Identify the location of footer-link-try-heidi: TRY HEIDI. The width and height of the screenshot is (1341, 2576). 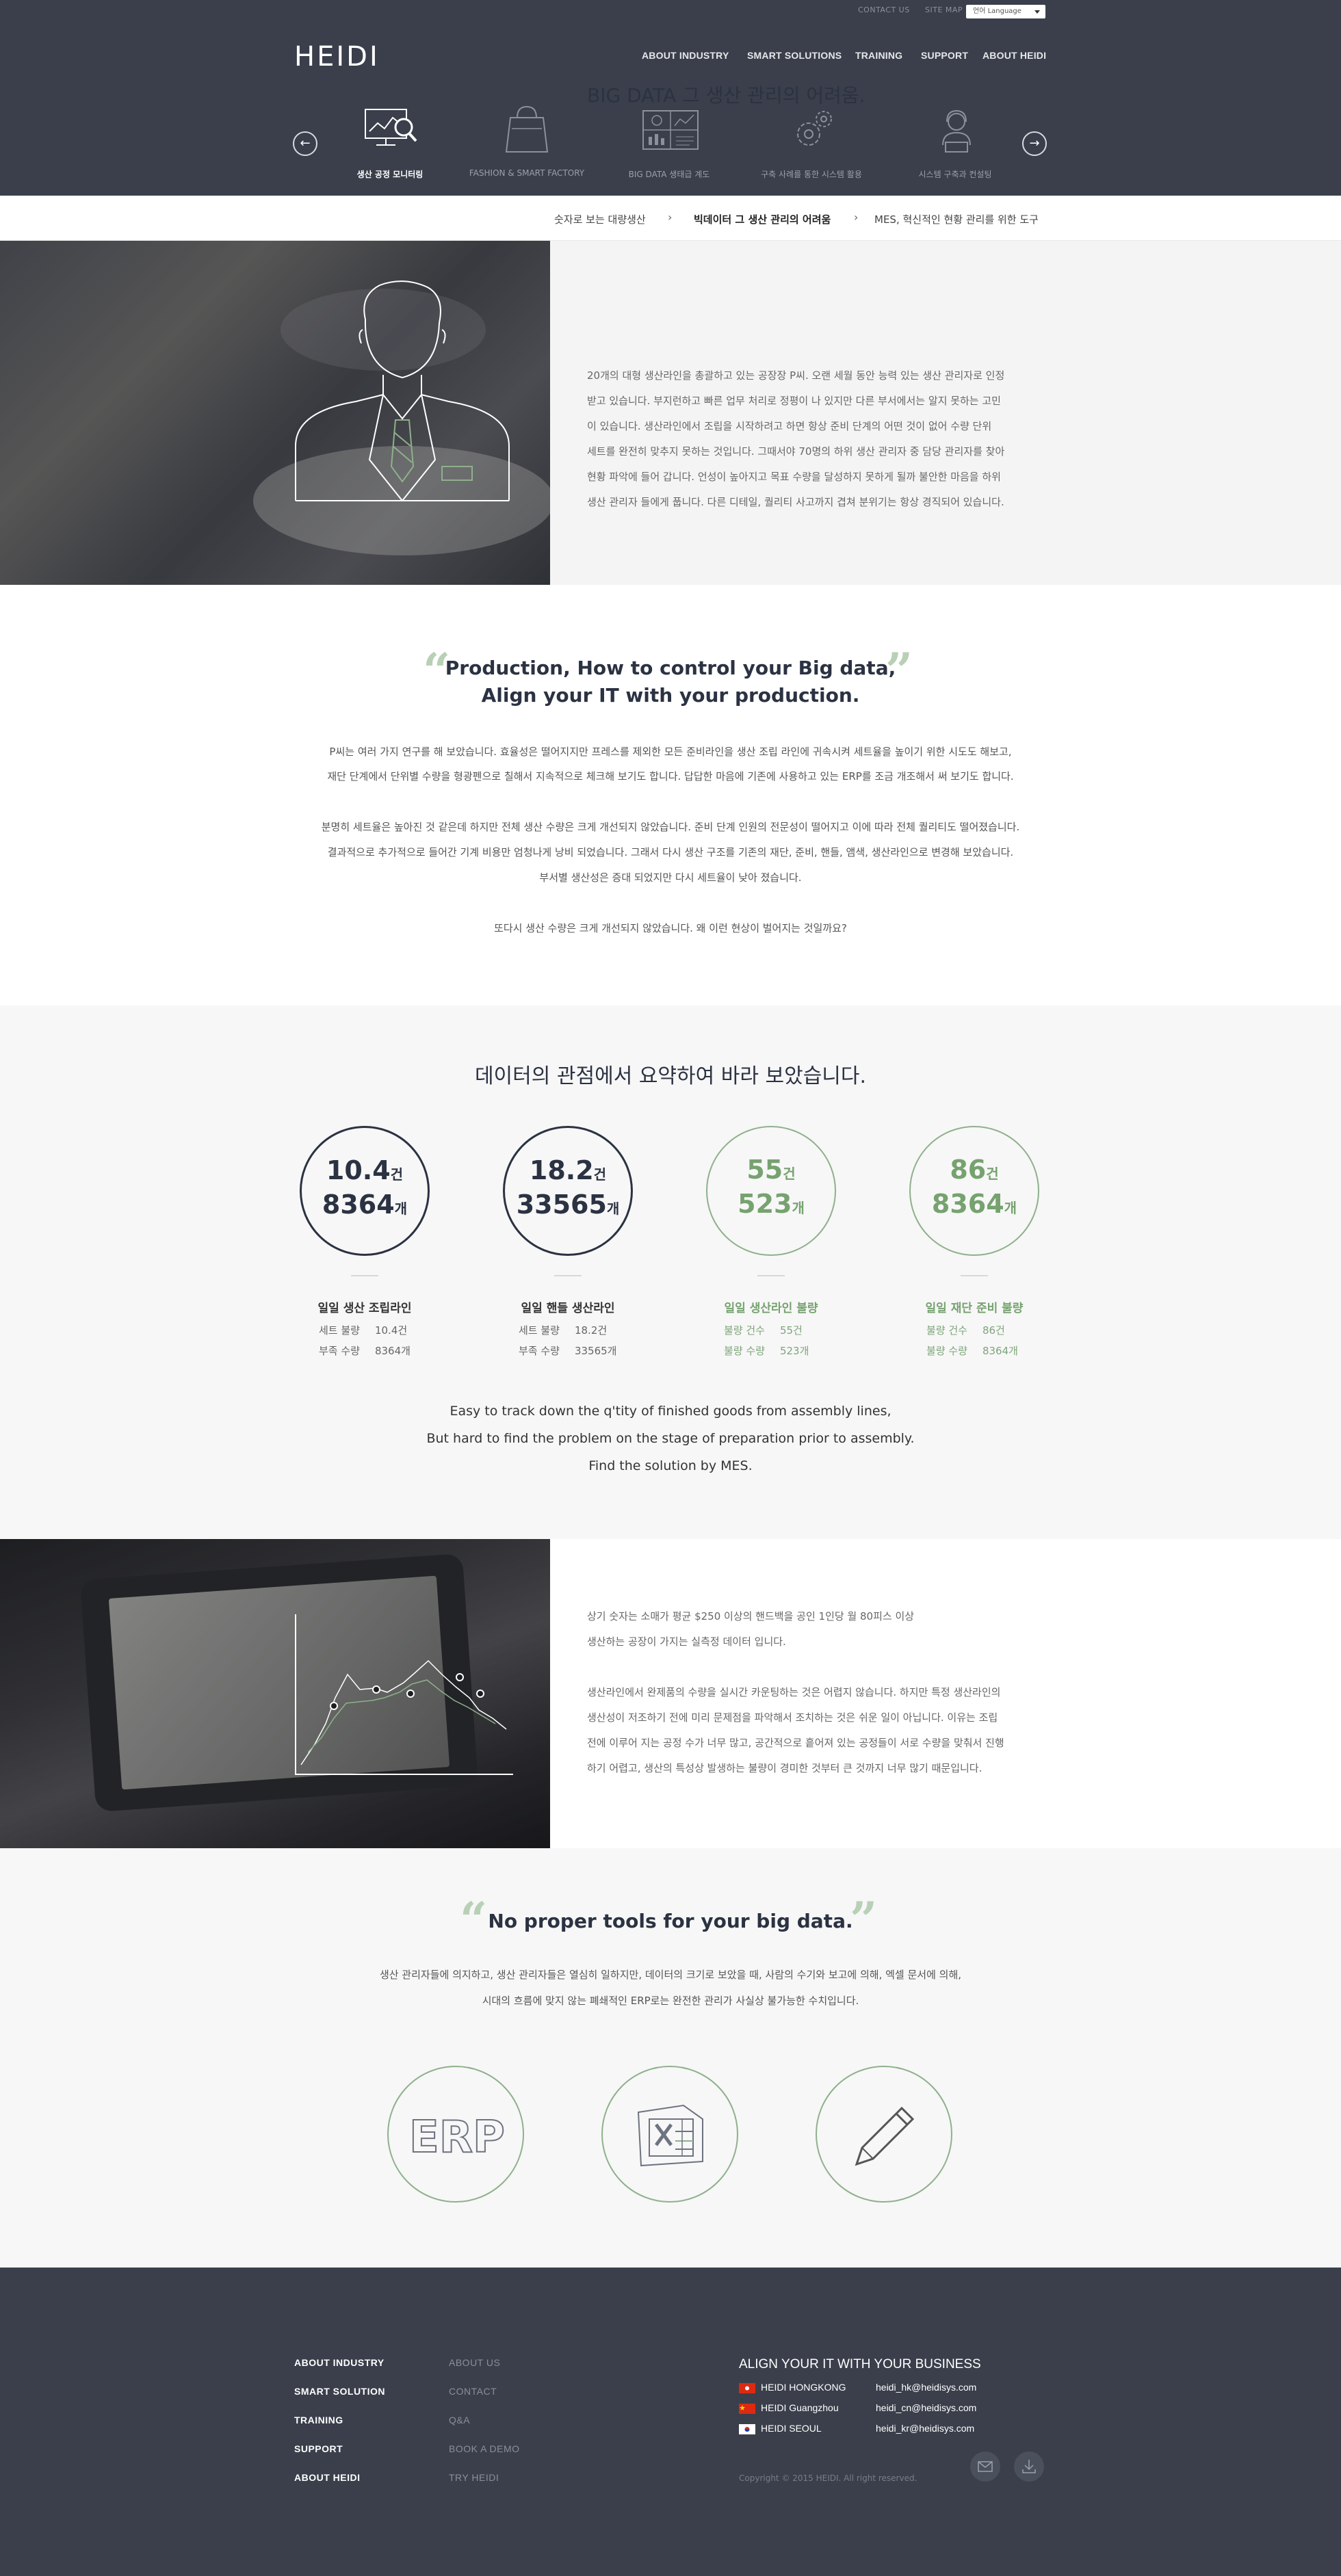
(474, 2477).